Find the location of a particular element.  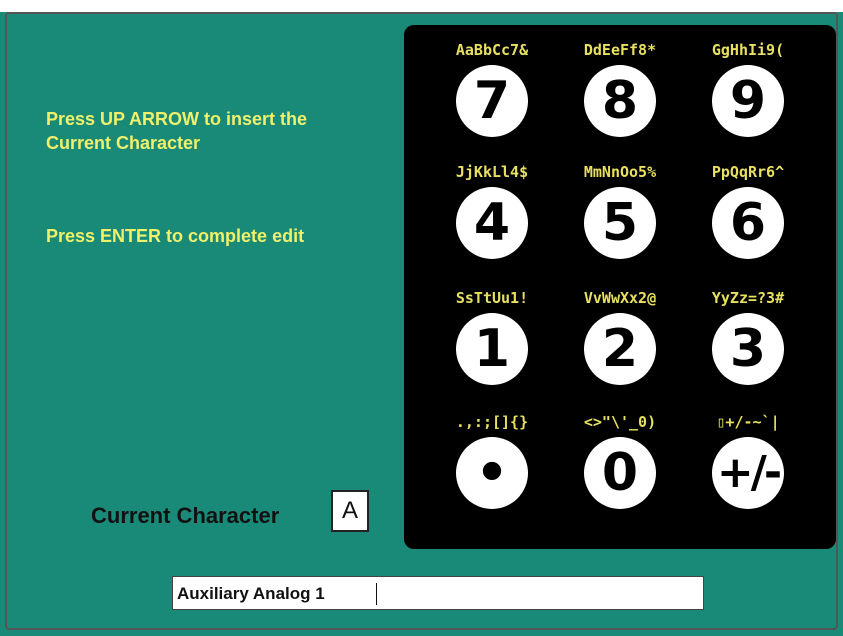

key-0: <>"\'_0) 0 is located at coordinates (620, 468).